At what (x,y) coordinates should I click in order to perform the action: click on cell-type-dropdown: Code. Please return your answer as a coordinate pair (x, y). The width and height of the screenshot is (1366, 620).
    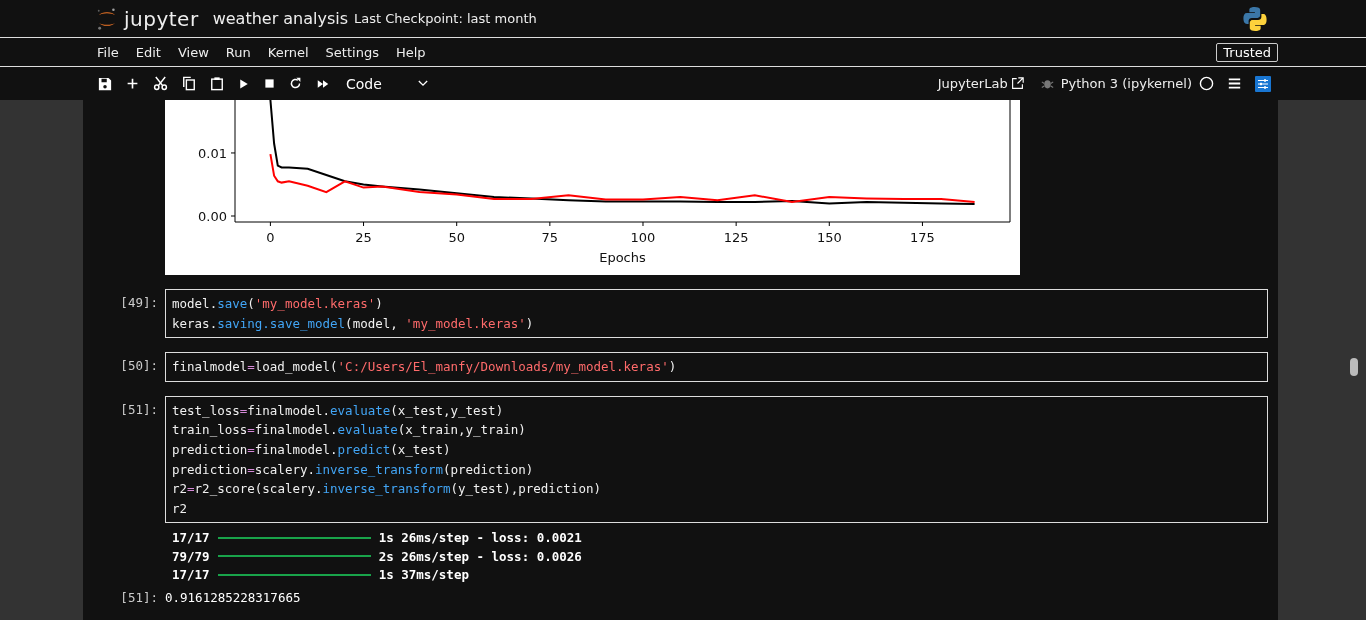
    Looking at the image, I should click on (387, 83).